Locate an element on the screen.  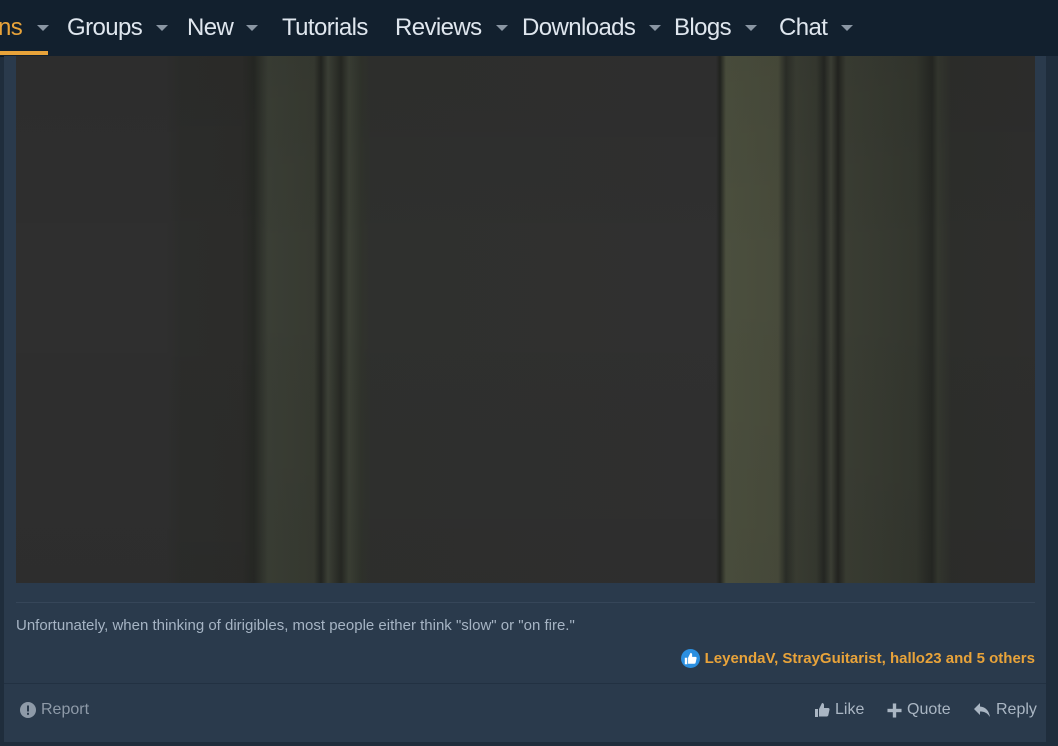
signature-divider is located at coordinates (525, 602).